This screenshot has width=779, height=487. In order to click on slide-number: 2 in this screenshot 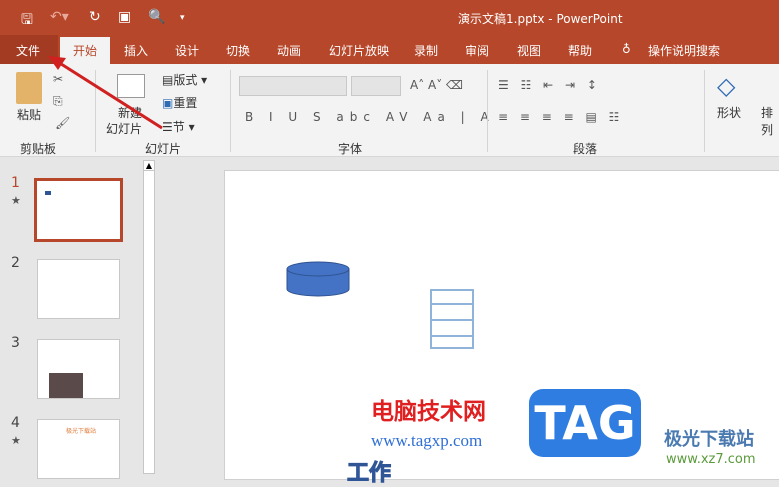, I will do `click(15, 263)`.